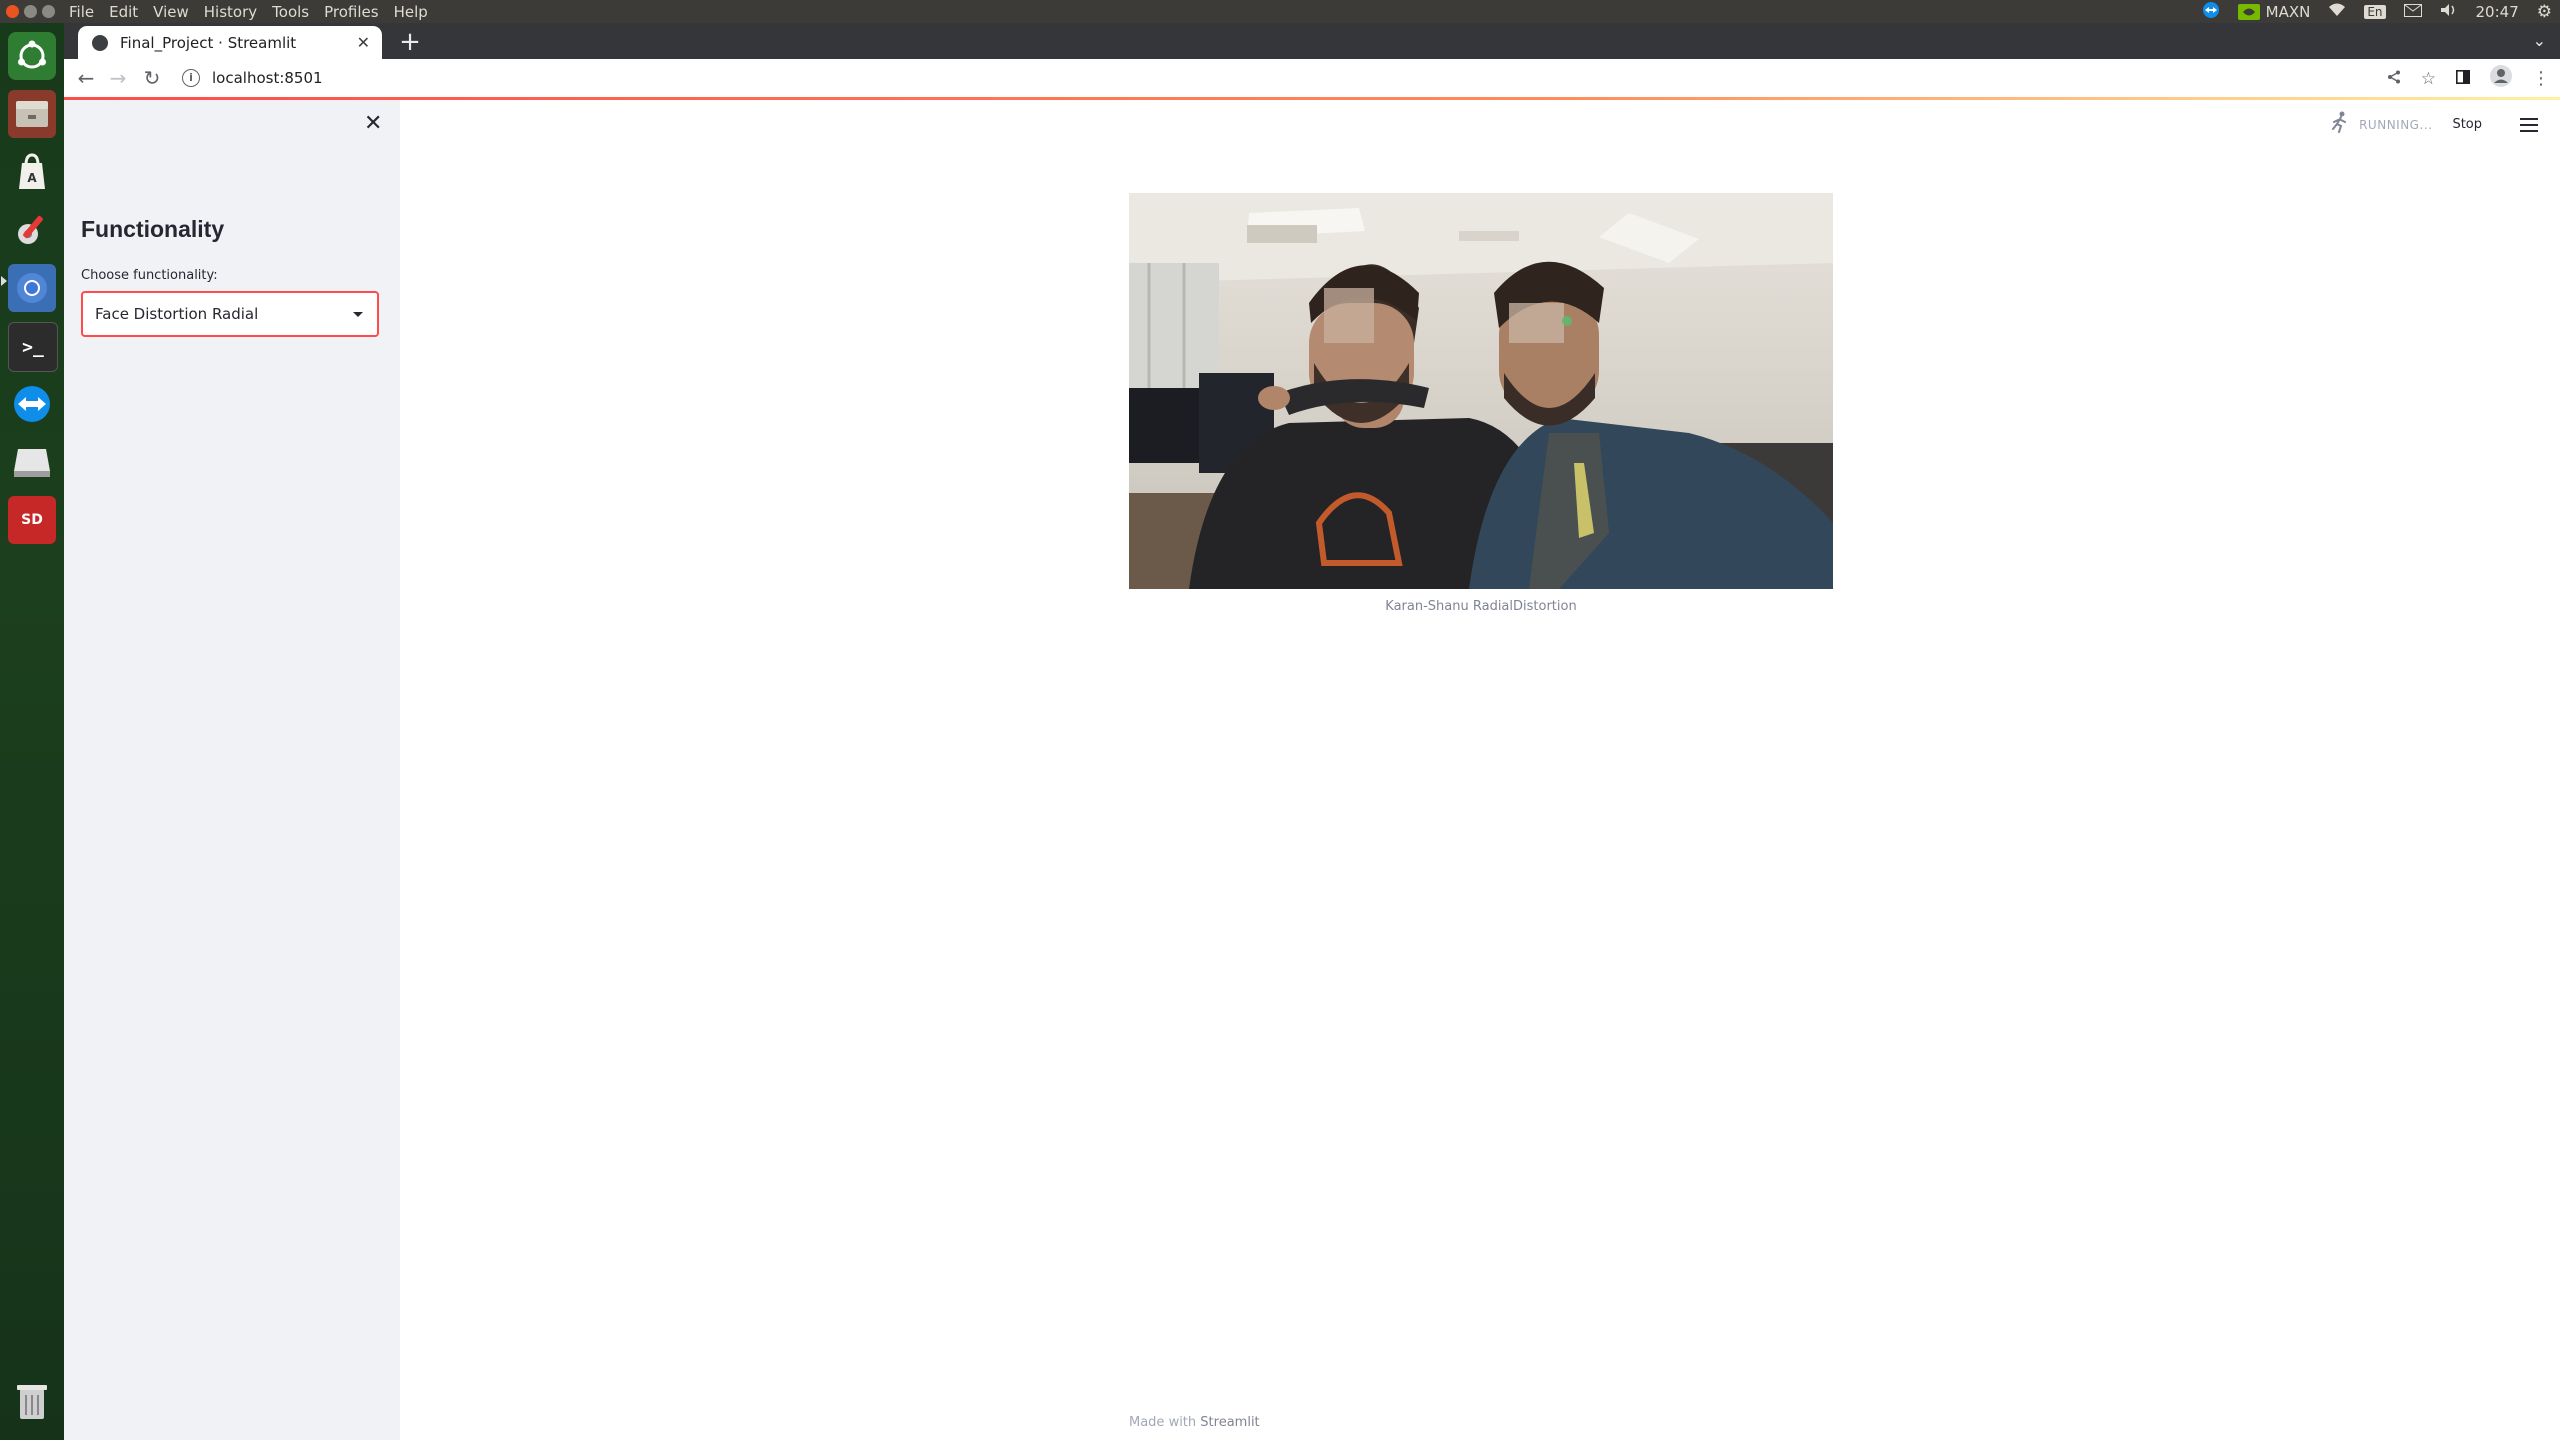  What do you see at coordinates (351, 12) in the screenshot?
I see `menu-profiles: Profiles` at bounding box center [351, 12].